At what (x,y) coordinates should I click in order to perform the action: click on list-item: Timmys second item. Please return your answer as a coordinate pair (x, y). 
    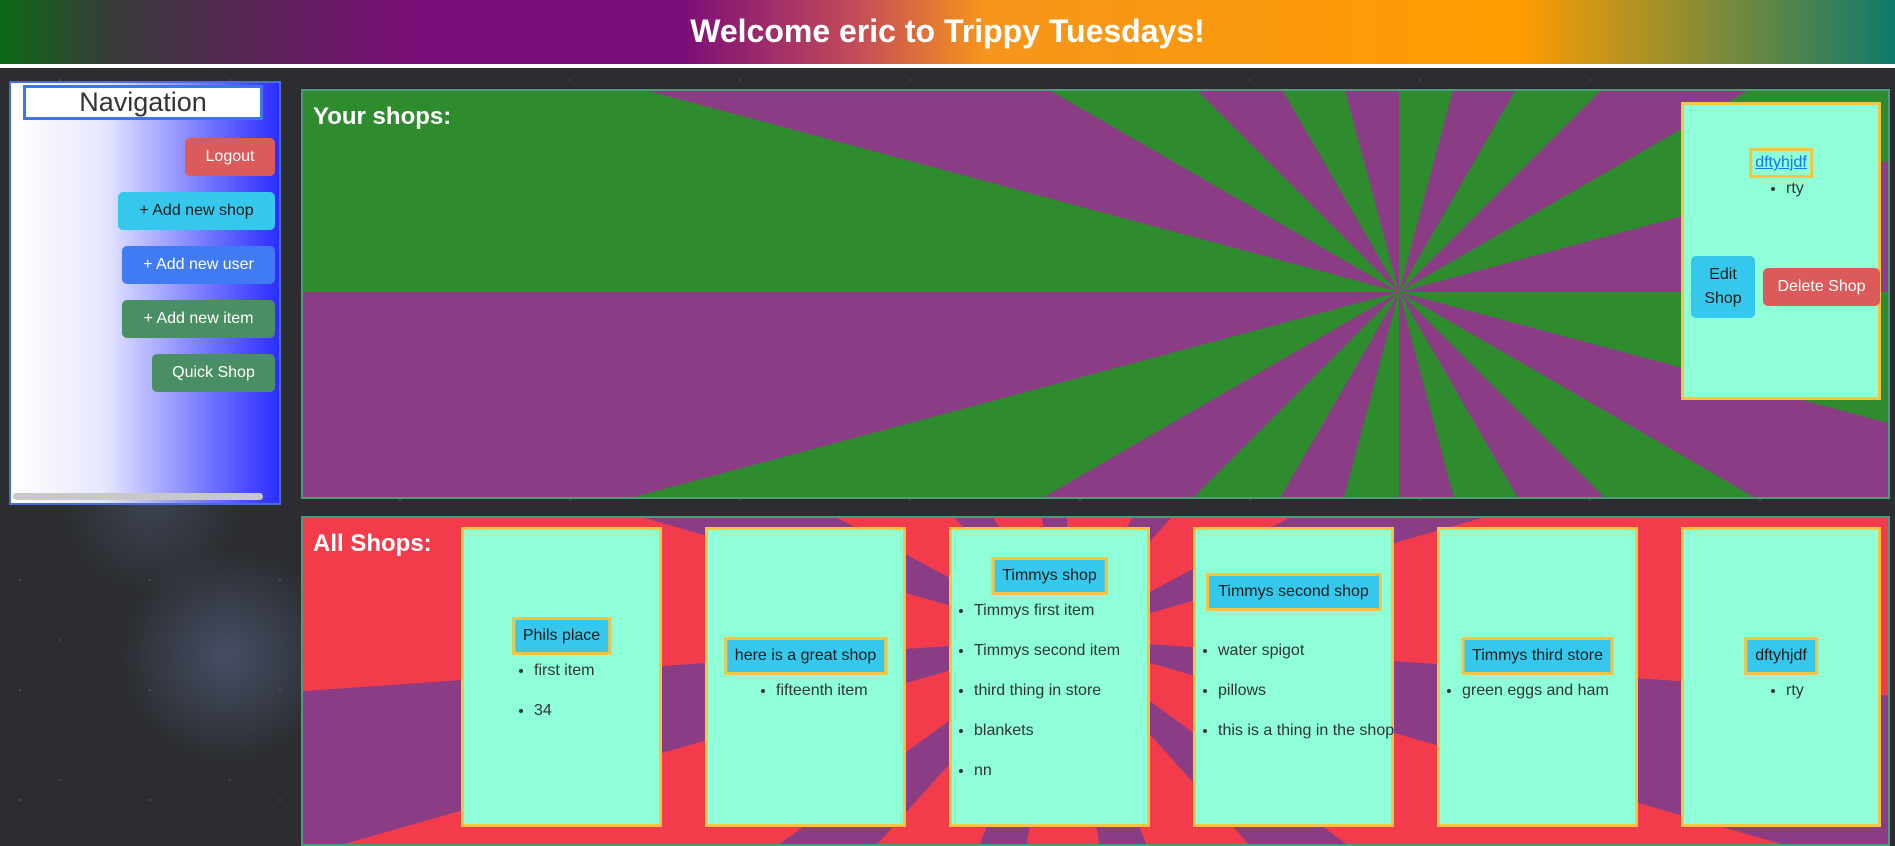
    Looking at the image, I should click on (1047, 651).